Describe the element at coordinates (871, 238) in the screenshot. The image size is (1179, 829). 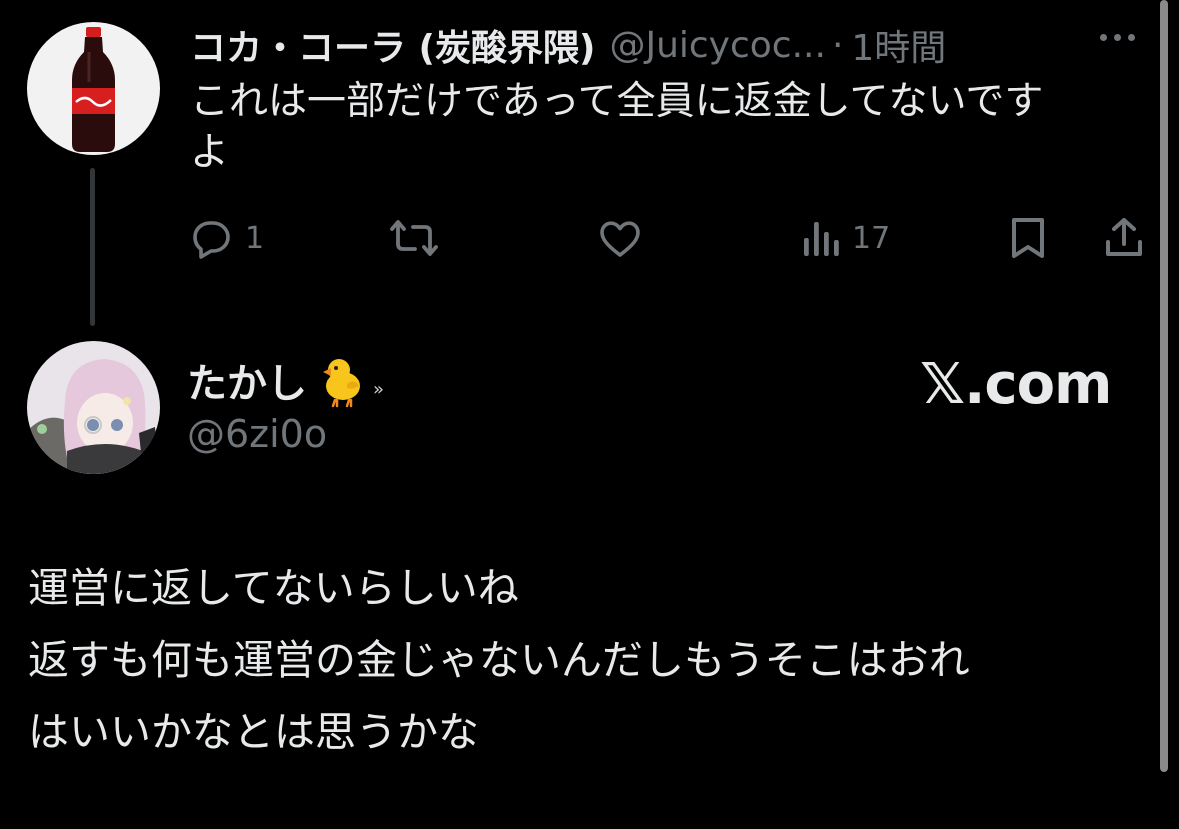
I see `views-count: 17` at that location.